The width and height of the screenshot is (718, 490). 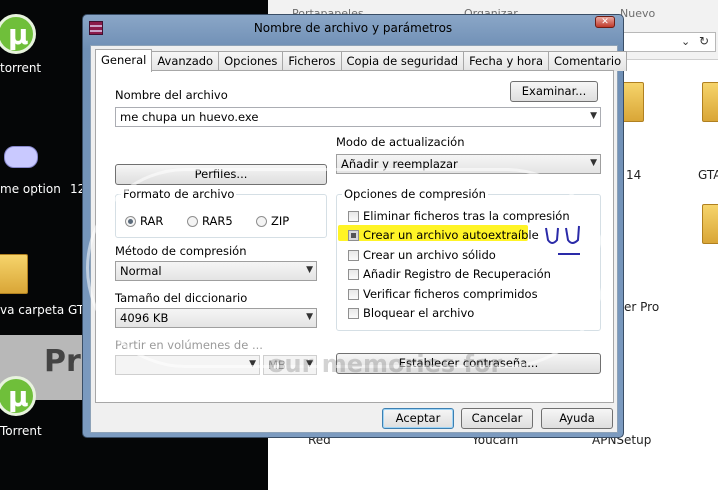 I want to click on format-rar5-label: RAR5, so click(x=217, y=221).